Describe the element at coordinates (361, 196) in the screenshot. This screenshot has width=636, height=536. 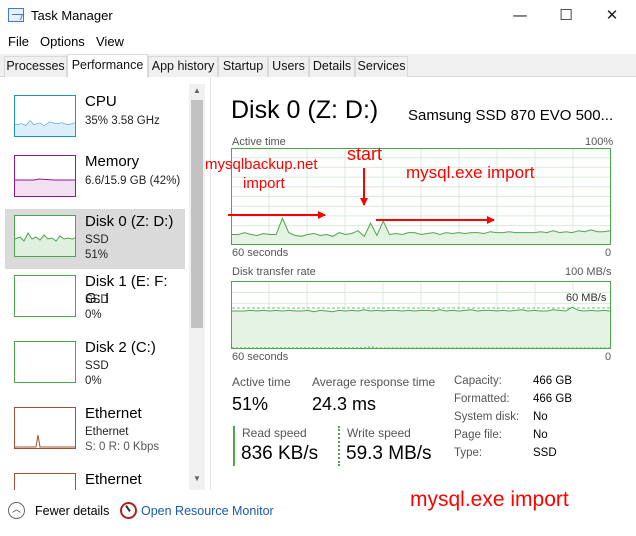
I see `annotation-arrows` at that location.